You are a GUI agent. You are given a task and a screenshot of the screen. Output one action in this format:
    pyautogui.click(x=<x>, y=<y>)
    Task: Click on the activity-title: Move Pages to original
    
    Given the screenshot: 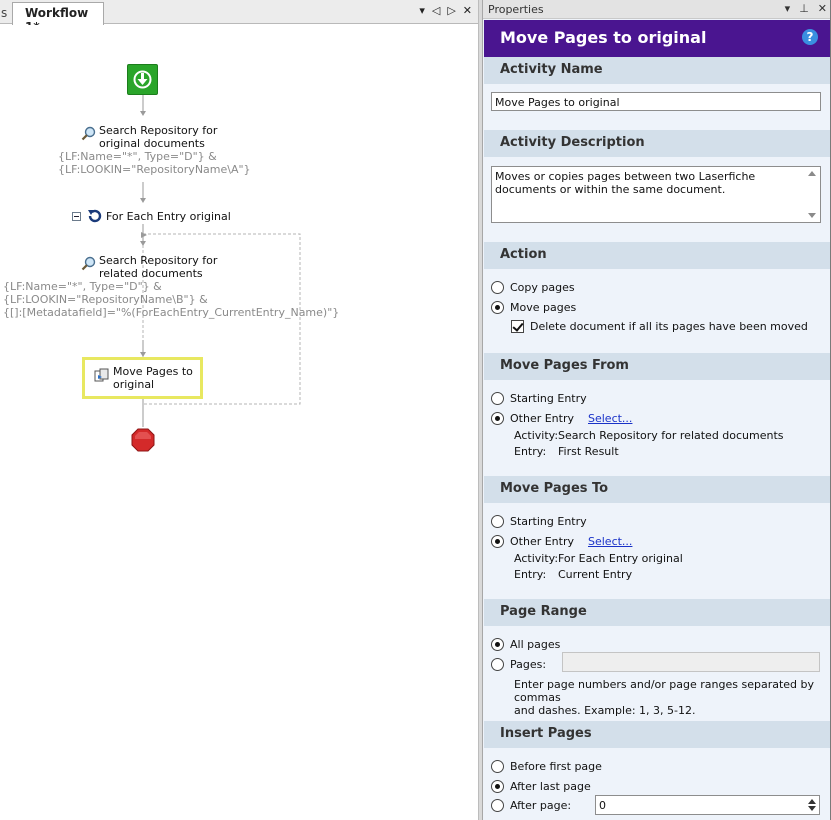 What is the action you would take?
    pyautogui.click(x=153, y=378)
    